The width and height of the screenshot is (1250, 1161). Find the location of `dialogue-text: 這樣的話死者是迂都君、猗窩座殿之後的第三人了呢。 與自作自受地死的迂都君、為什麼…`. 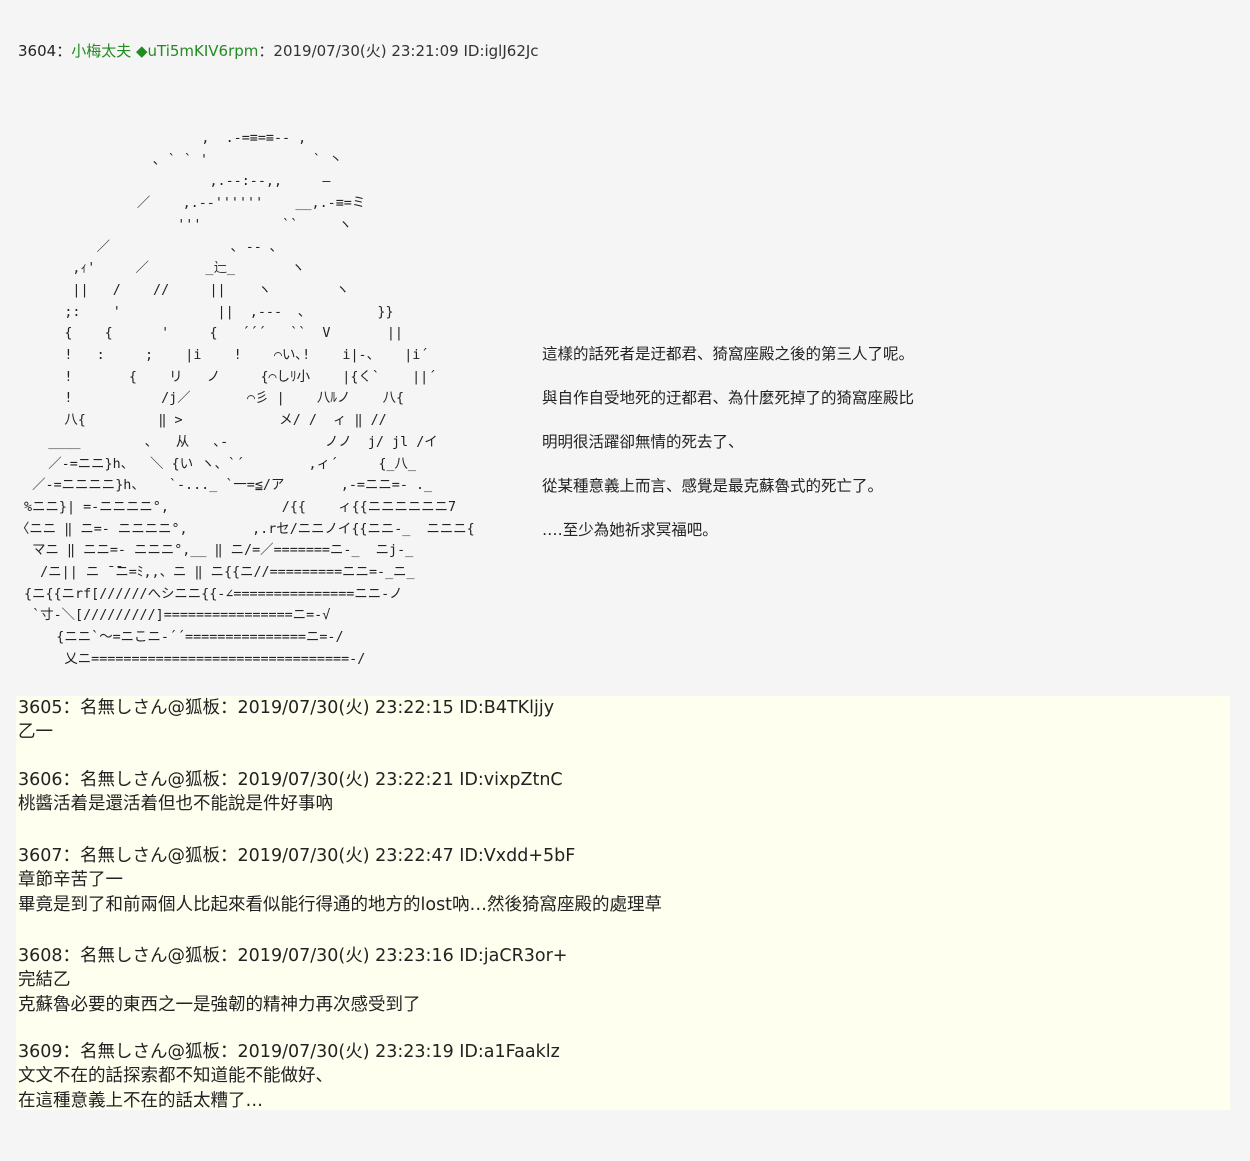

dialogue-text: 這樣的話死者是迂都君、猗窩座殿之後的第三人了呢。 與自作自受地死的迂都君、為什麼… is located at coordinates (728, 450).